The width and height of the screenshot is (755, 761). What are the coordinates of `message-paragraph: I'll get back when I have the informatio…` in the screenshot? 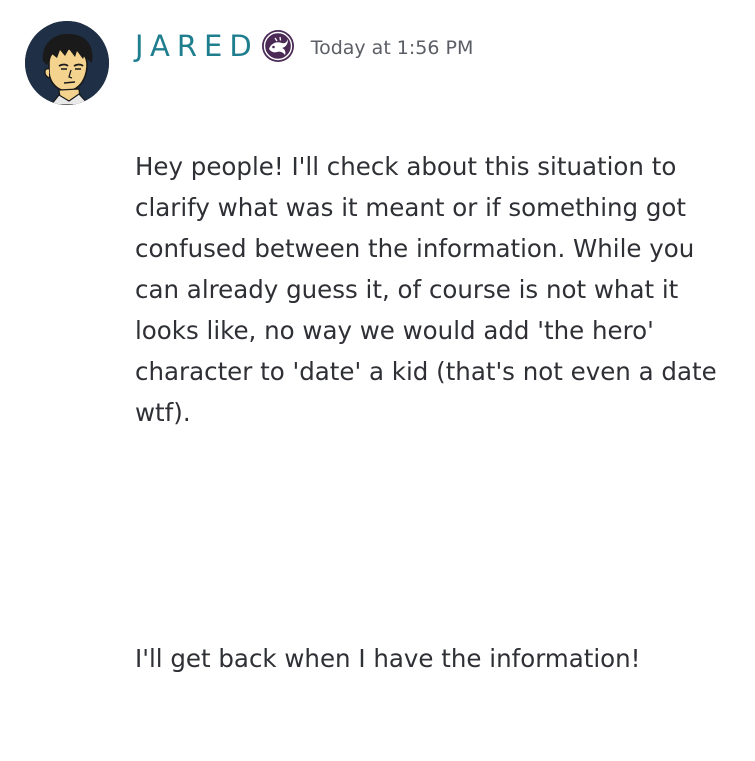 It's located at (388, 658).